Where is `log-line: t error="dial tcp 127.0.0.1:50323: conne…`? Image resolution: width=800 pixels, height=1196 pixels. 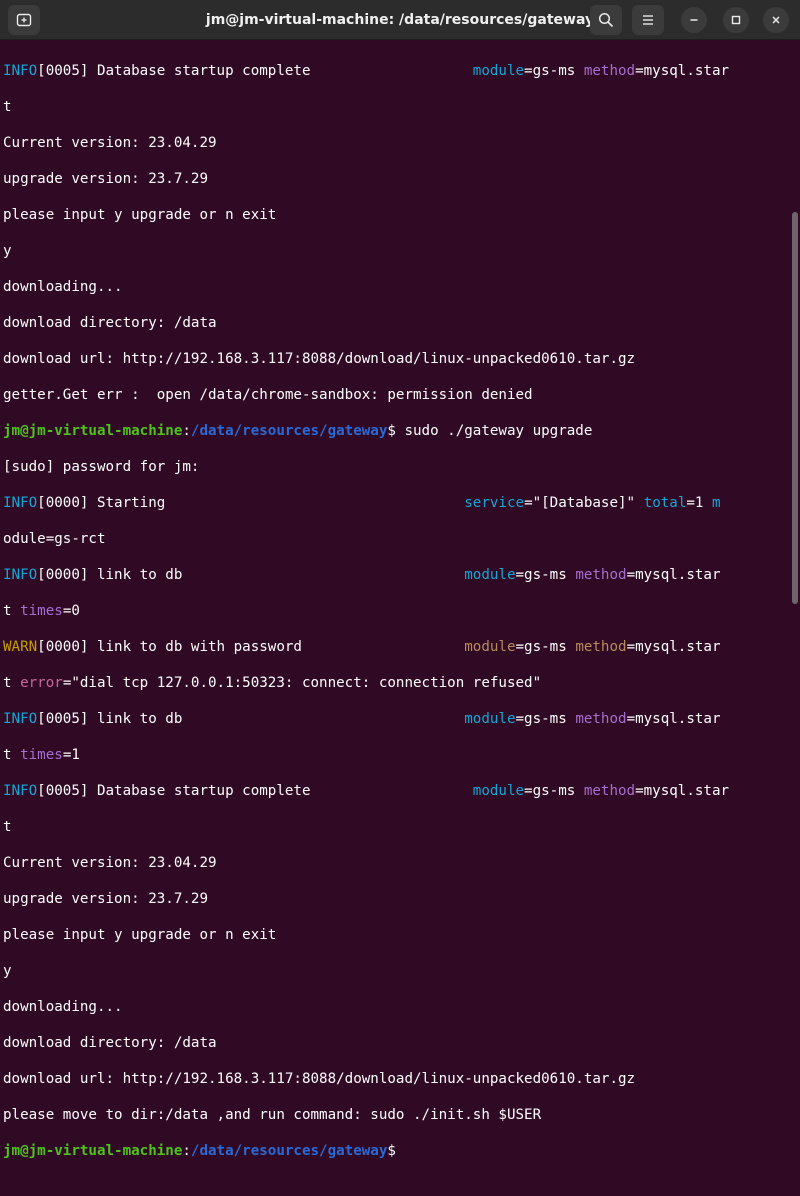 log-line: t error="dial tcp 127.0.0.1:50323: conne… is located at coordinates (272, 683).